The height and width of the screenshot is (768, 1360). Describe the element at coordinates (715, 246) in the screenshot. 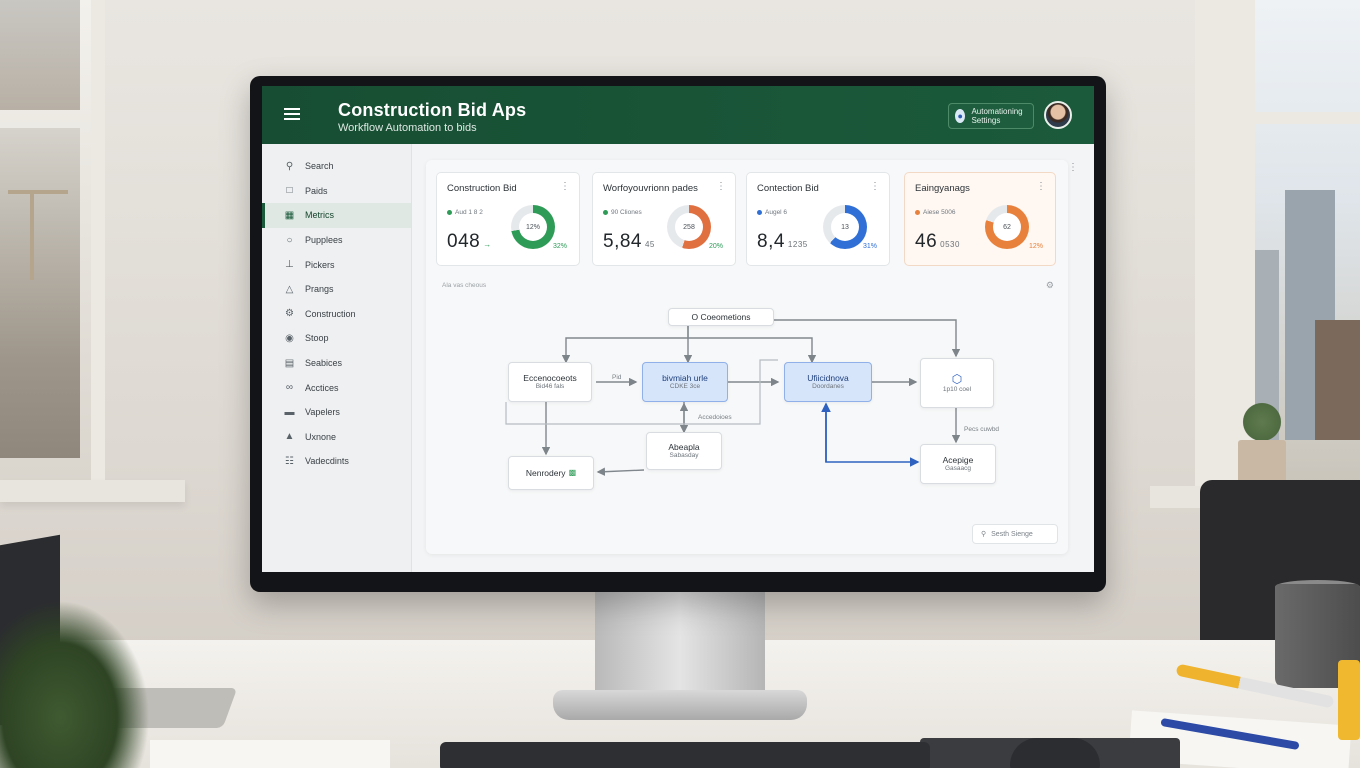

I see `card-percent: 20%` at that location.